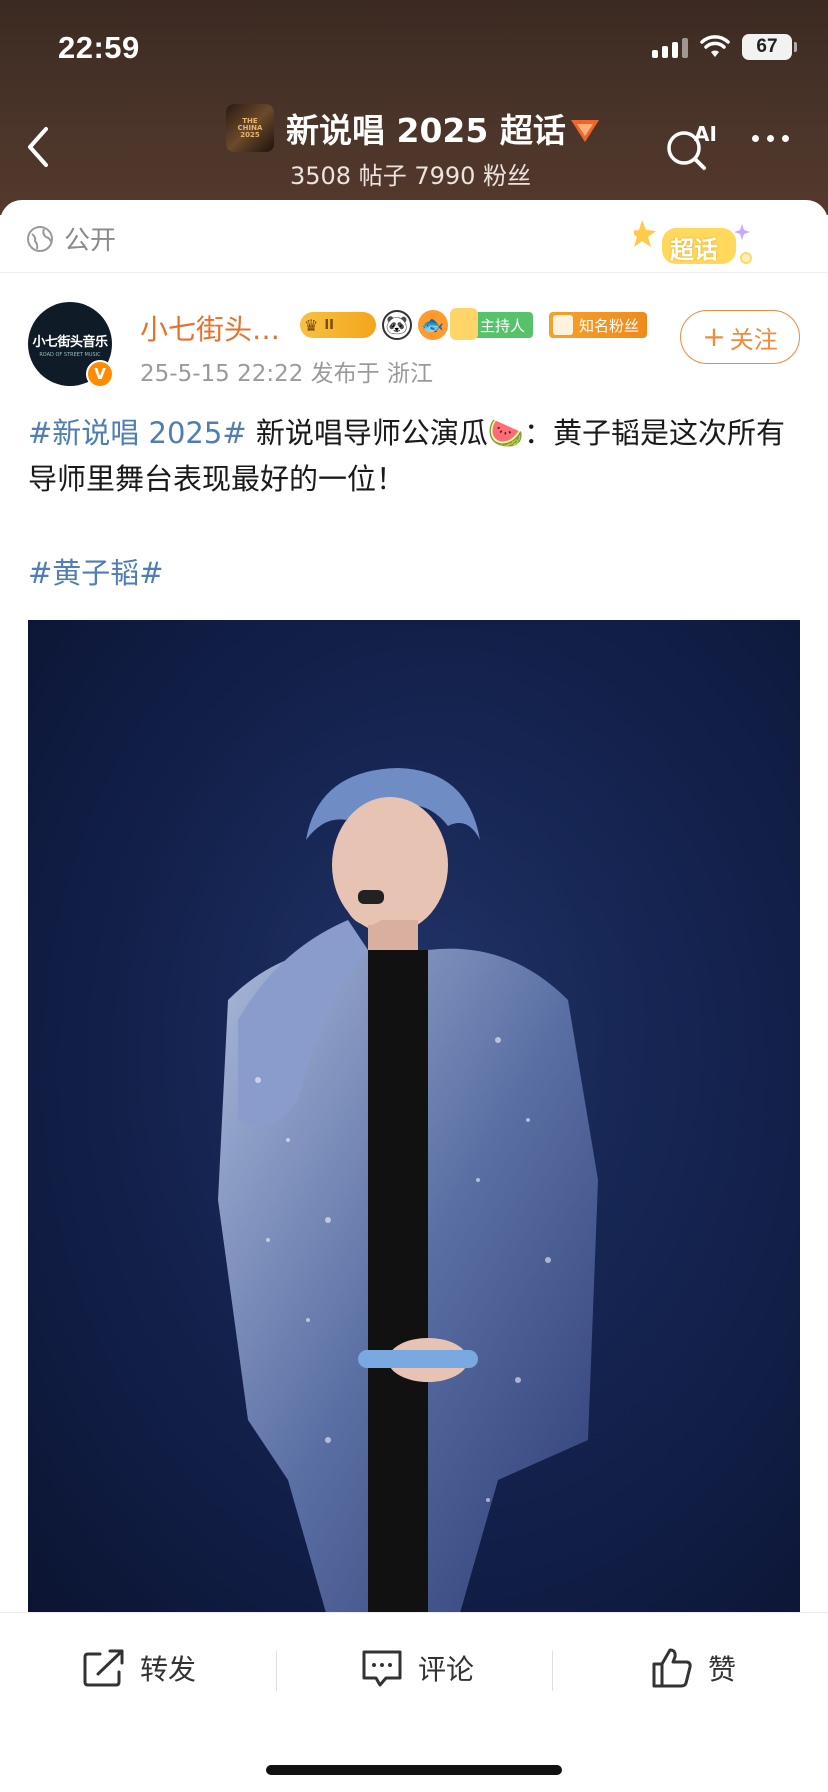 Image resolution: width=828 pixels, height=1792 pixels. I want to click on topic-stats: 3508 帖子 7990 粉丝, so click(411, 176).